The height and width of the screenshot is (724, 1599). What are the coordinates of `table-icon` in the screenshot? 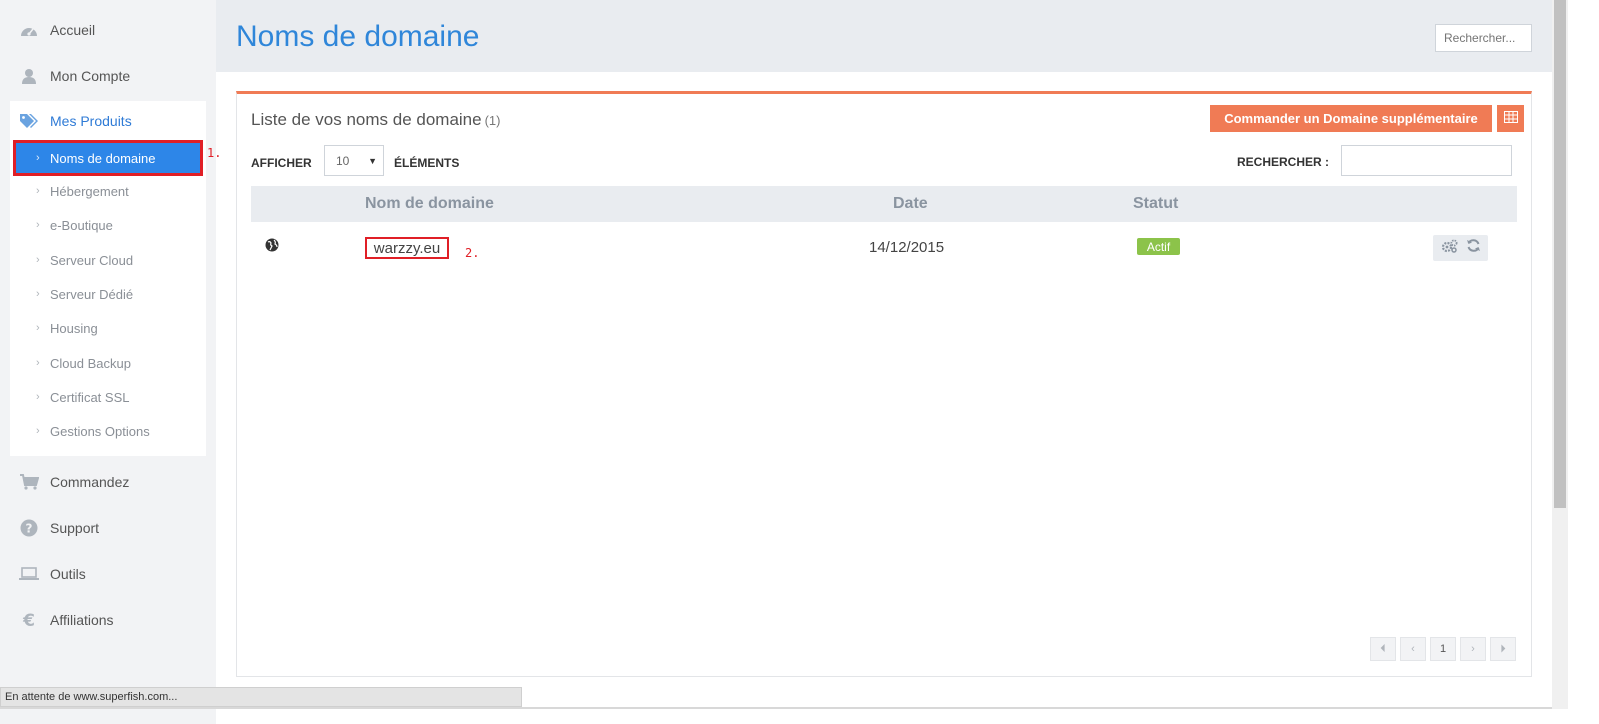 It's located at (1510, 118).